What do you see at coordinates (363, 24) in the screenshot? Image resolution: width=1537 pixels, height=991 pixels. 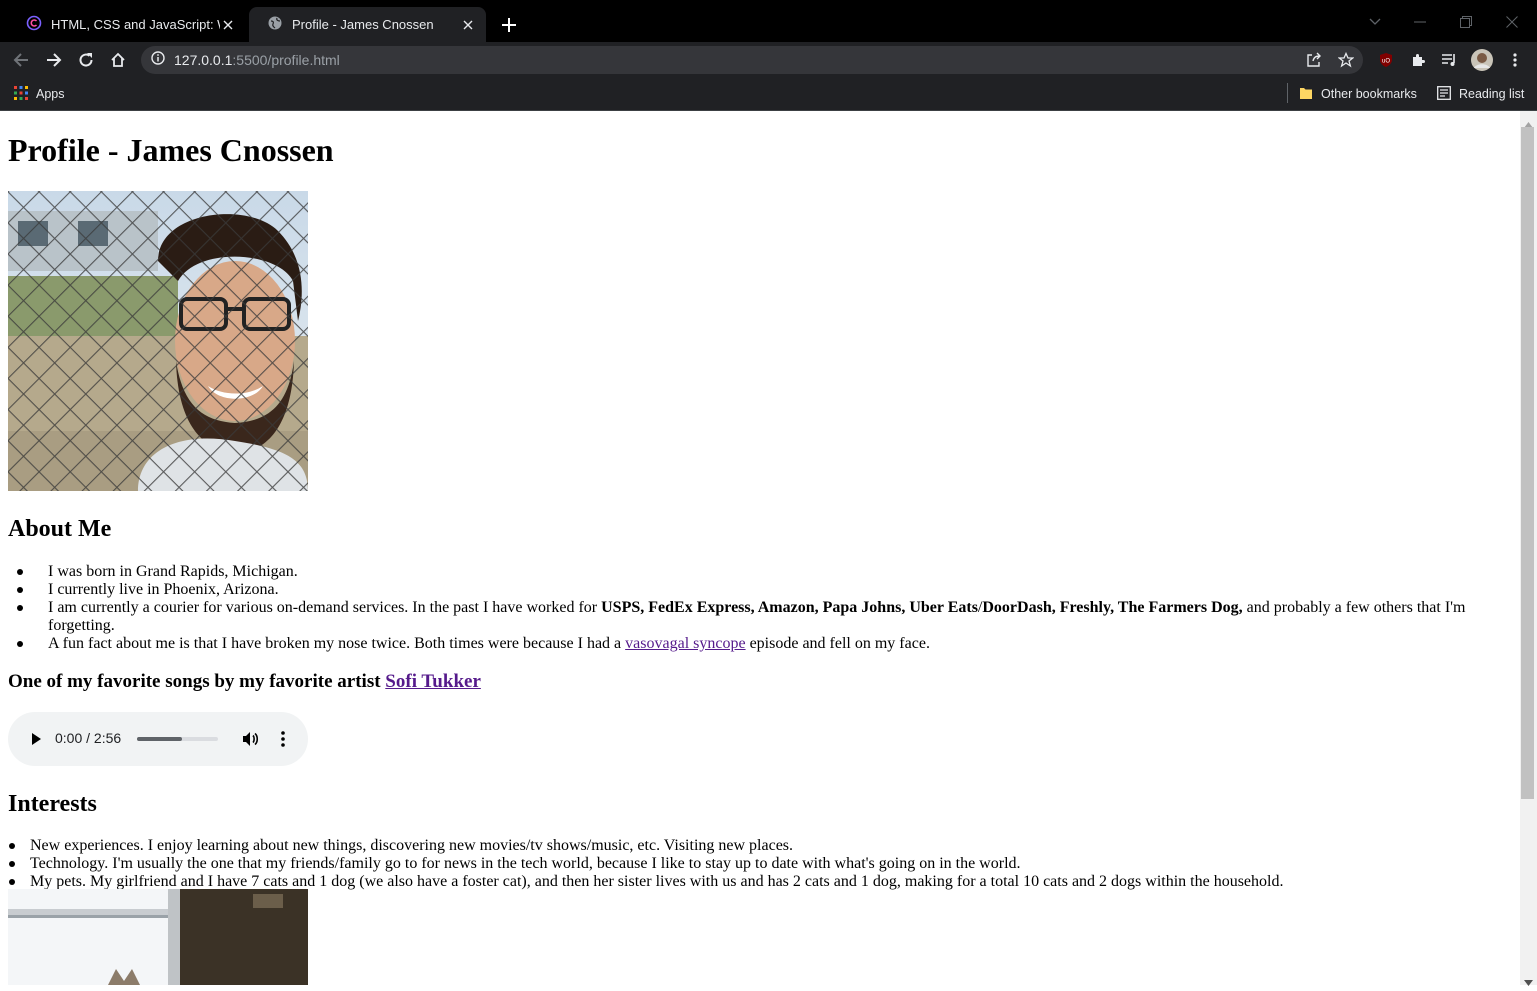 I see `tab-title: Profile - James Cnossen` at bounding box center [363, 24].